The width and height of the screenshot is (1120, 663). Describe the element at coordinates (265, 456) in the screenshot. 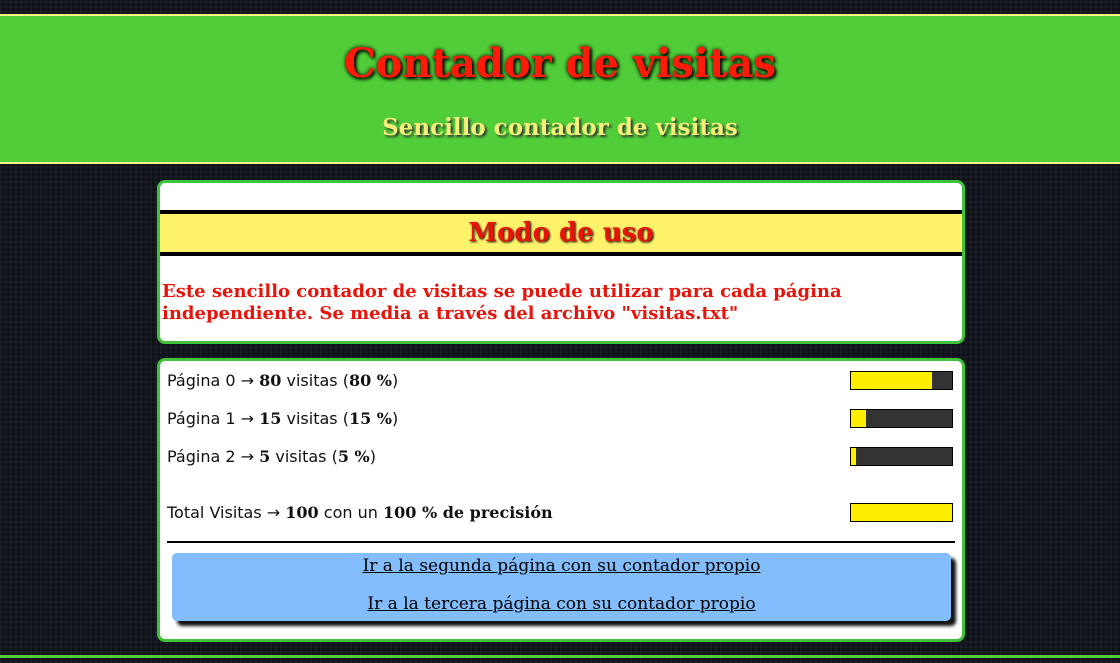

I see `row-count: 5` at that location.